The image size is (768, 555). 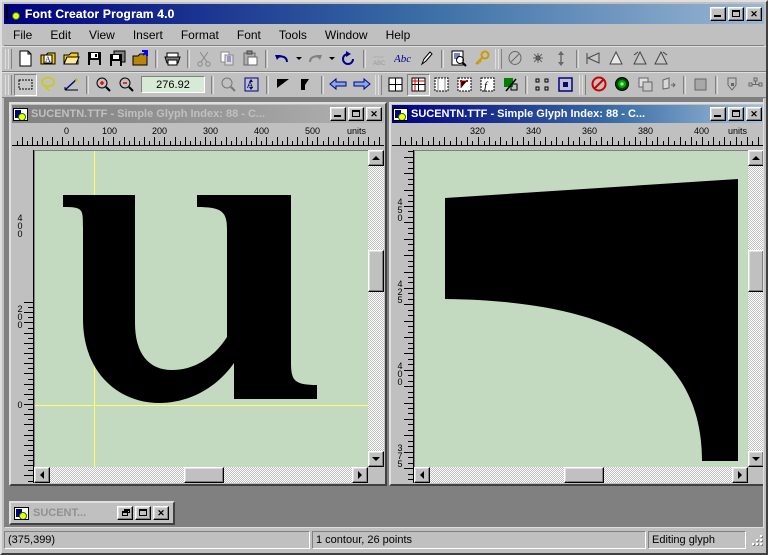 I want to click on split-contour-icon, so click(x=306, y=85).